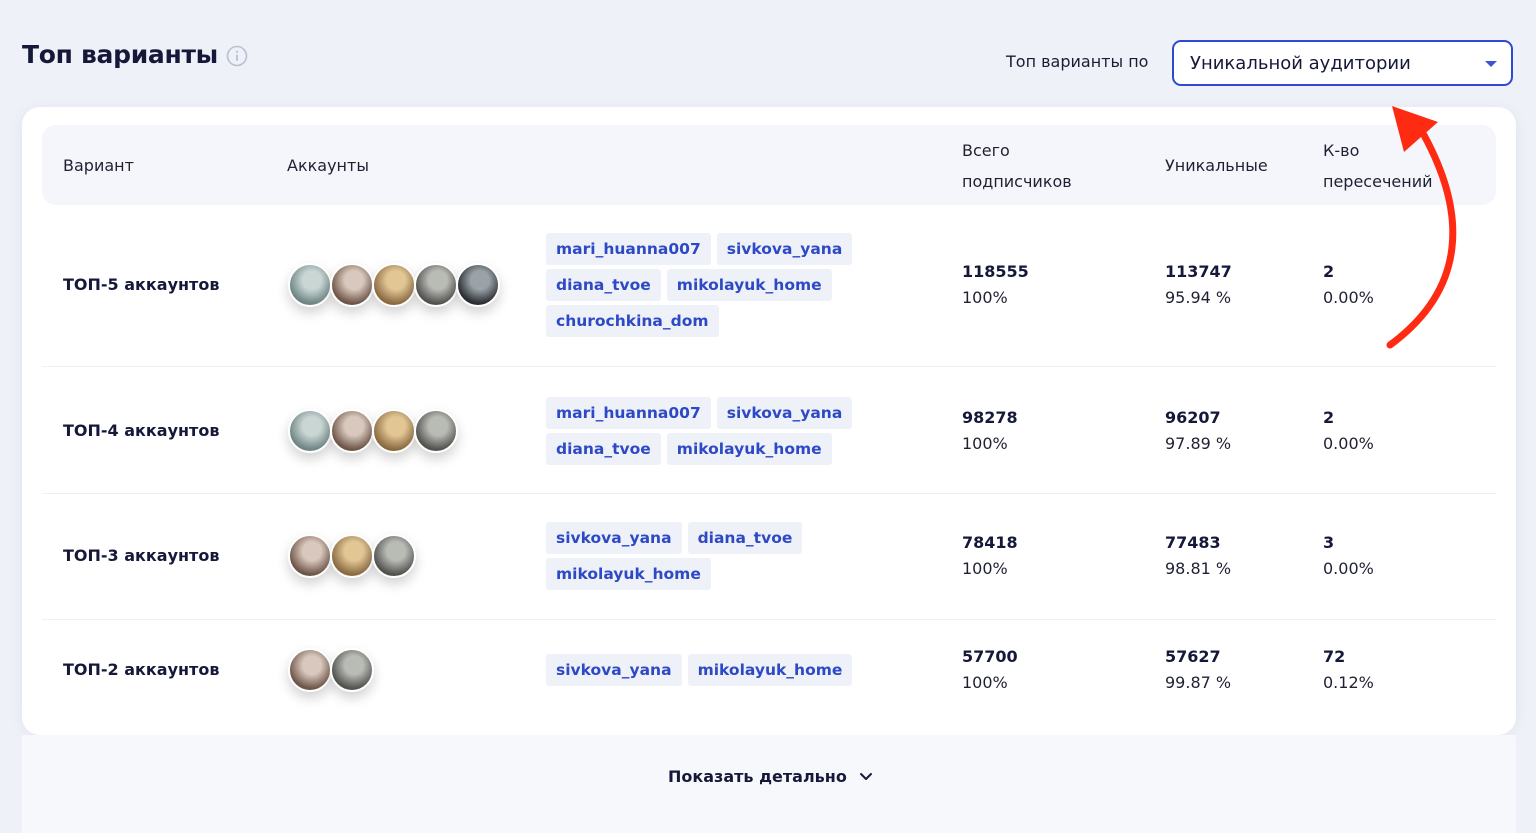 This screenshot has width=1536, height=833. Describe the element at coordinates (1198, 556) in the screenshot. I see `unique-subscribers-cell: 77483 98.81 %` at that location.